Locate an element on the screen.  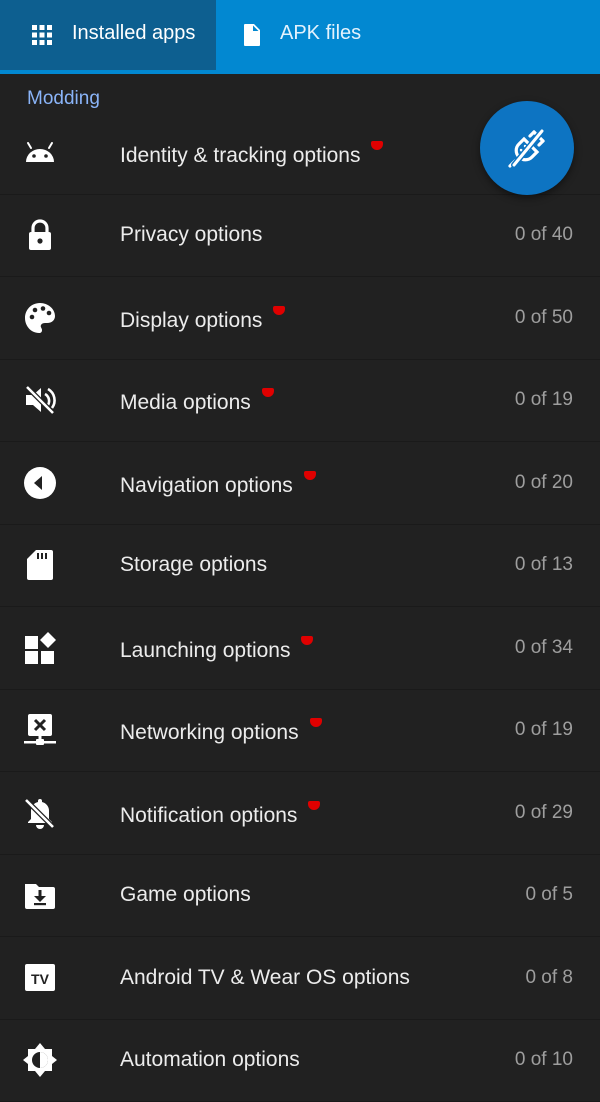
list-item-launching: Launching options 0 of 34 is located at coordinates (300, 649).